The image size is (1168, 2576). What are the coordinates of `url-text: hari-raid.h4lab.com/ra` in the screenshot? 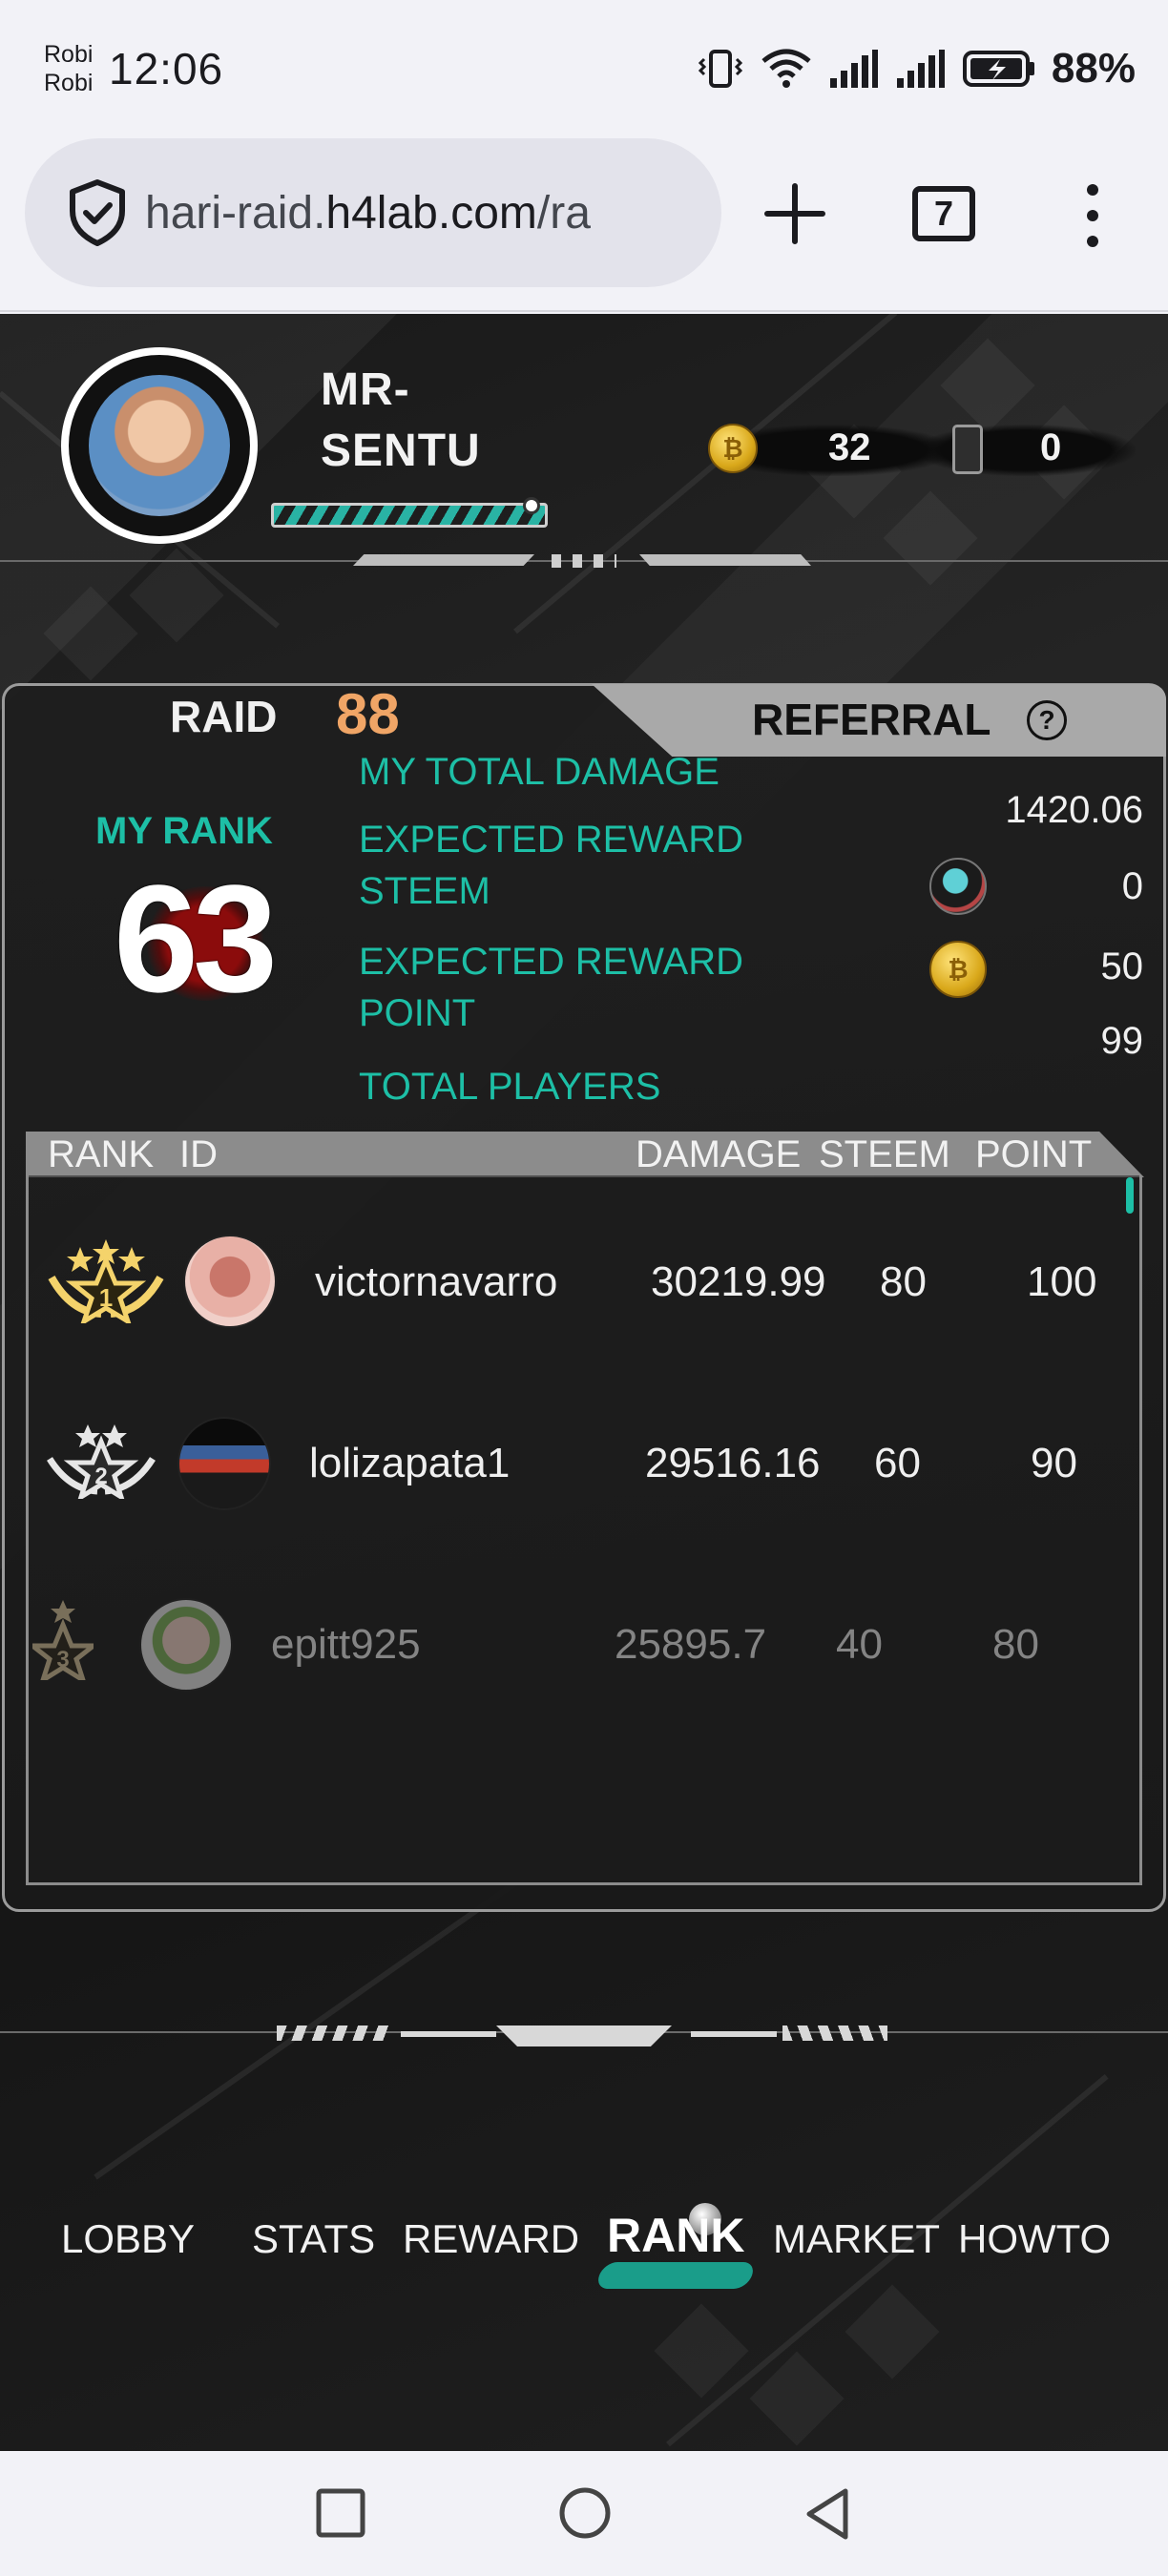 It's located at (368, 213).